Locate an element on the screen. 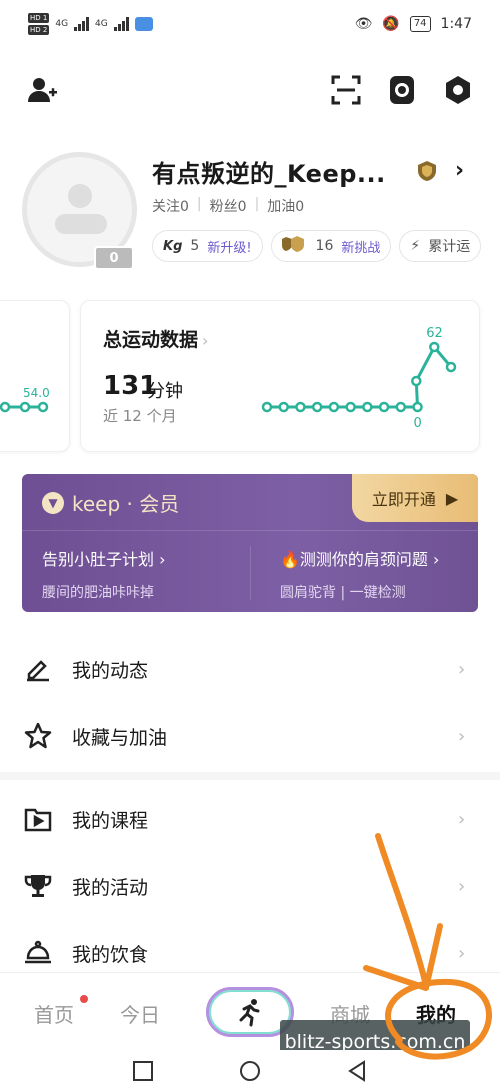  heart-badge-icon: ▼ is located at coordinates (53, 502).